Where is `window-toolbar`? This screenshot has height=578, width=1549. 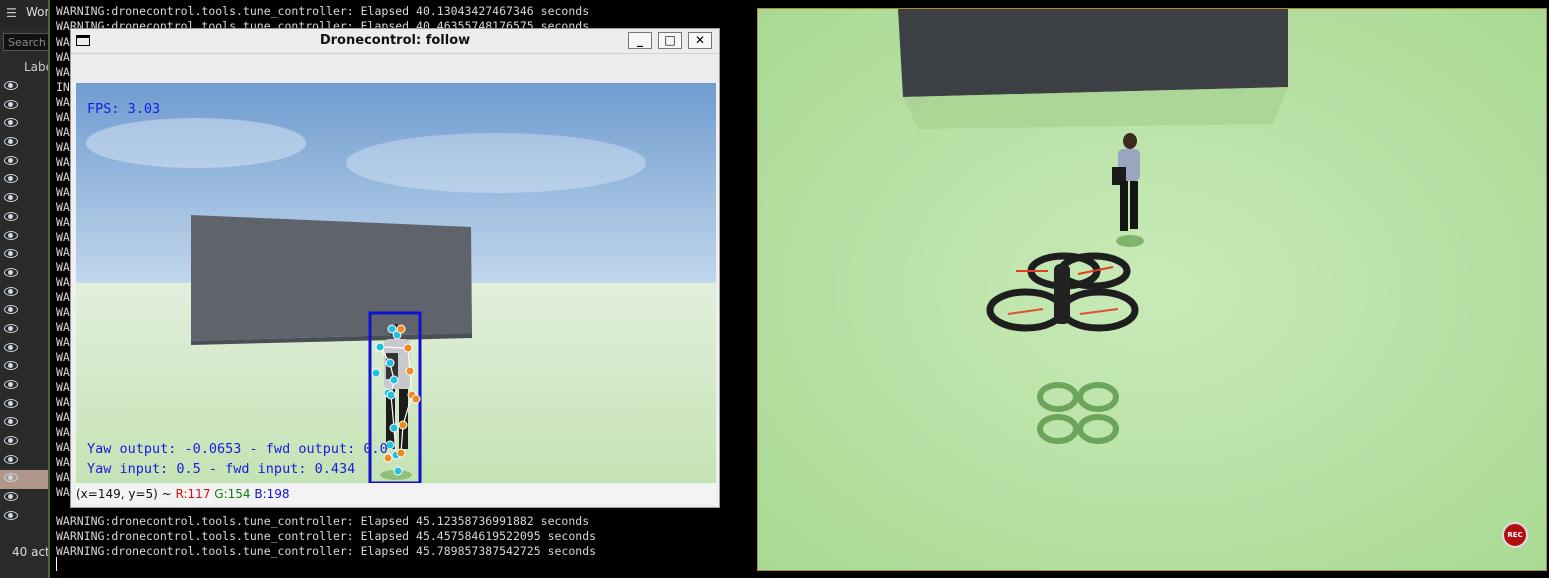
window-toolbar is located at coordinates (395, 68).